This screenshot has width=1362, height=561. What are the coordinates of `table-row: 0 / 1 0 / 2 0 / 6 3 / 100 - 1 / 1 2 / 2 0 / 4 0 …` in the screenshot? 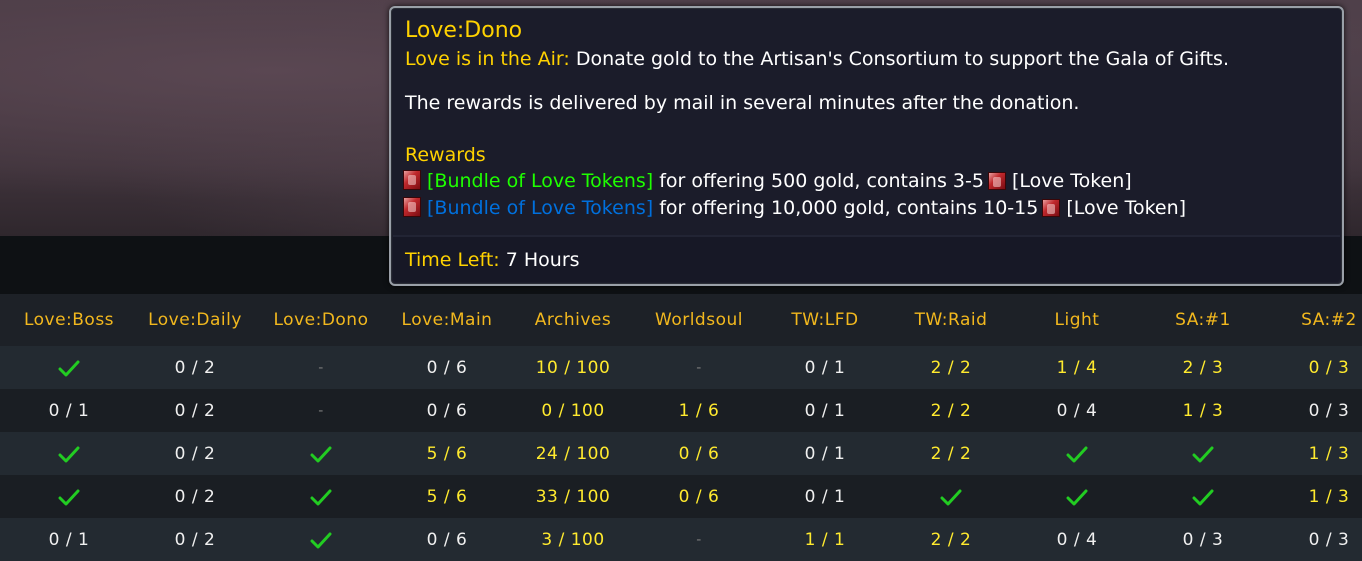 It's located at (681, 539).